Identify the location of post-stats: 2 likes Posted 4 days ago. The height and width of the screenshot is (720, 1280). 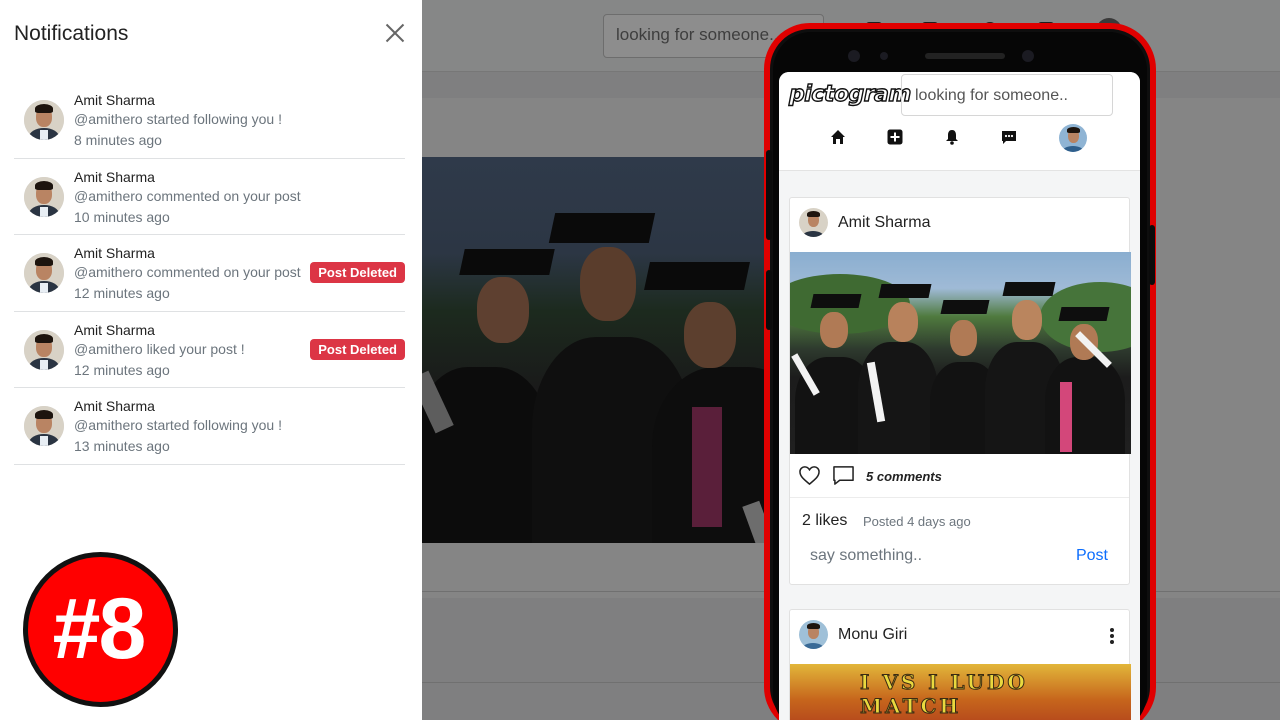
(959, 521).